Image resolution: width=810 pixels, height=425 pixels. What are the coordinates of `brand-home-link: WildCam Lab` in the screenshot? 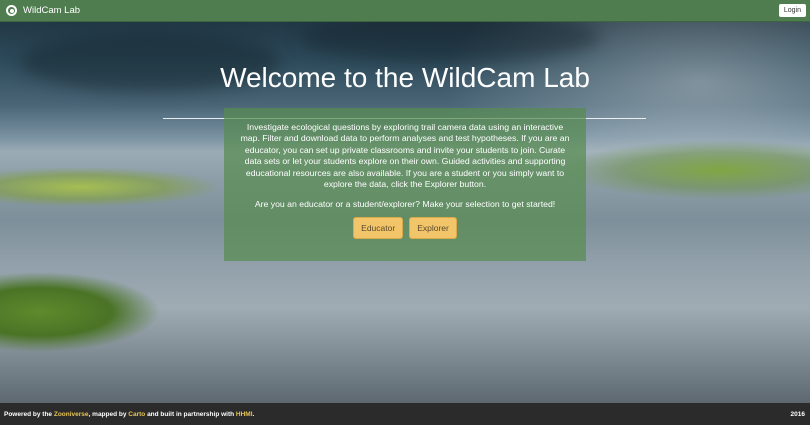 It's located at (43, 10).